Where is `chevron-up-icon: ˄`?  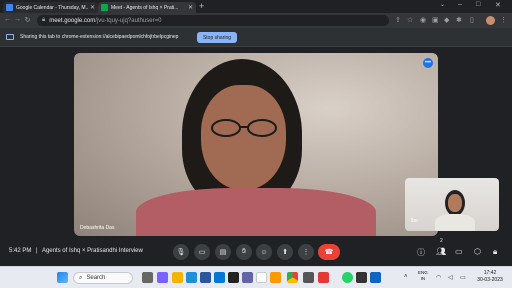 chevron-up-icon: ˄ is located at coordinates (406, 277).